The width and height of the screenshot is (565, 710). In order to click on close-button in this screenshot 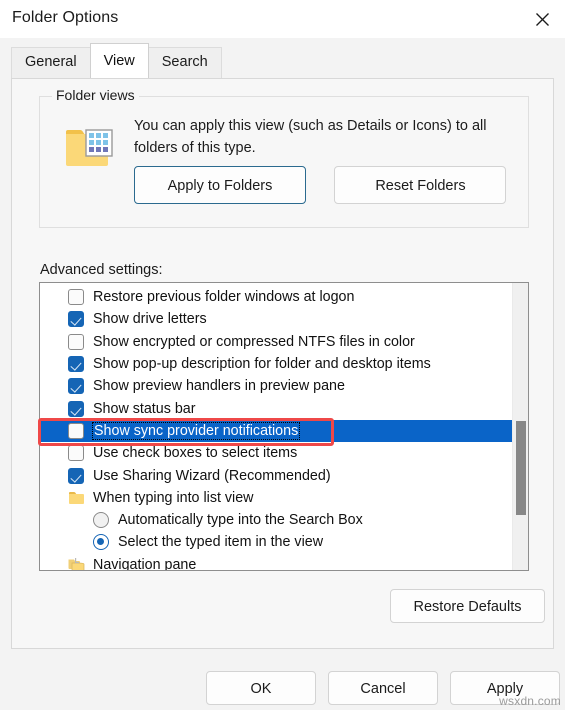, I will do `click(542, 19)`.